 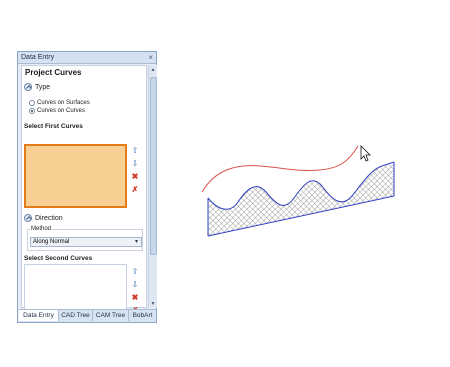 I want to click on method-group: Method Along Normal ▾, so click(x=85, y=238).